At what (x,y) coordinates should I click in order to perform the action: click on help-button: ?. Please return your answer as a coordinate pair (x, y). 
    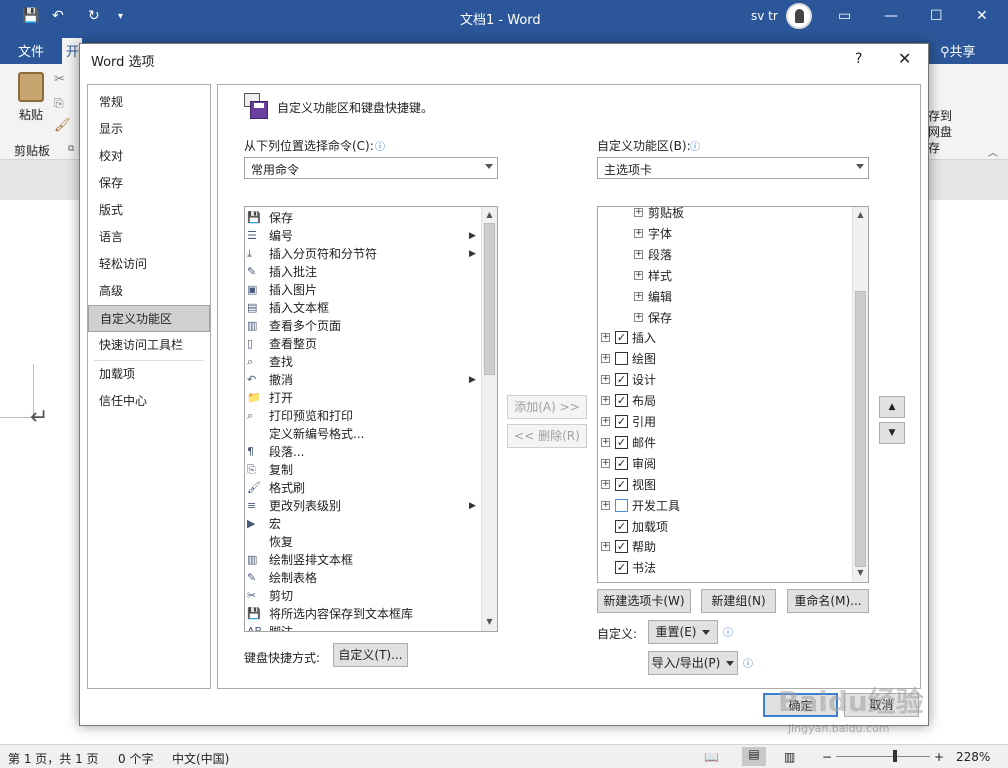
    Looking at the image, I should click on (858, 59).